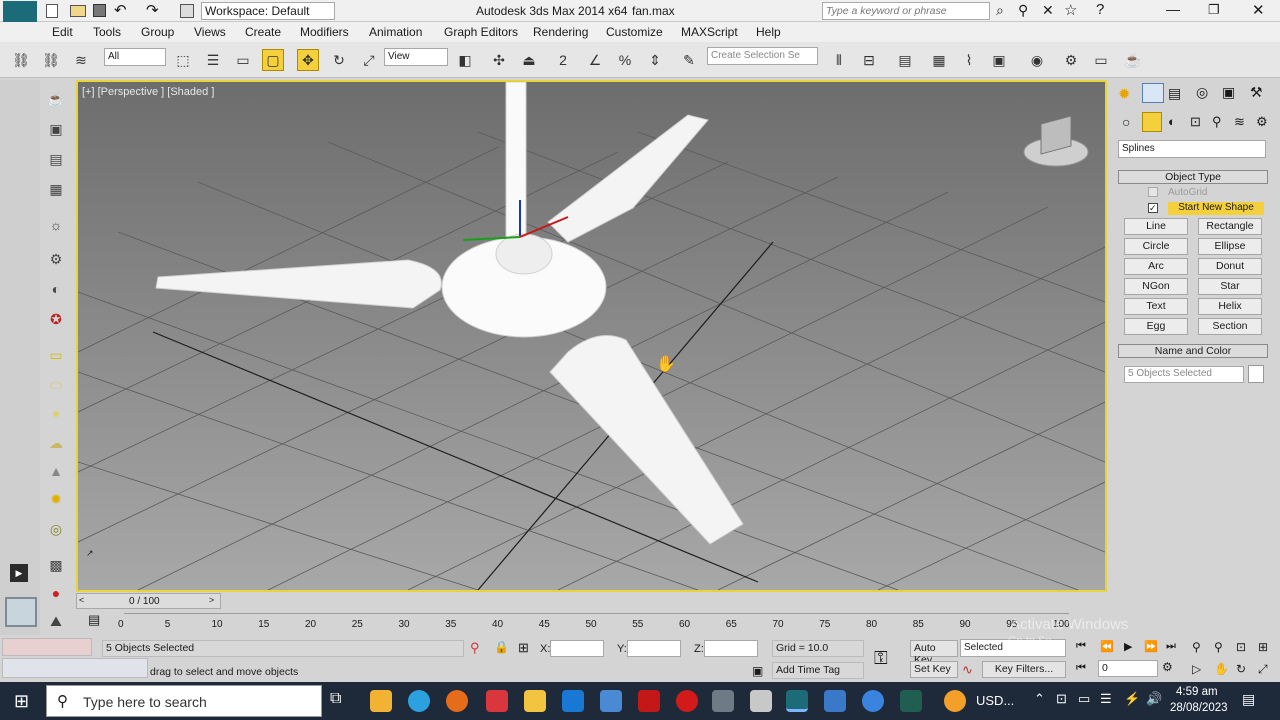 The height and width of the screenshot is (720, 1280). Describe the element at coordinates (1172, 121) in the screenshot. I see `lights-icon: ◐` at that location.